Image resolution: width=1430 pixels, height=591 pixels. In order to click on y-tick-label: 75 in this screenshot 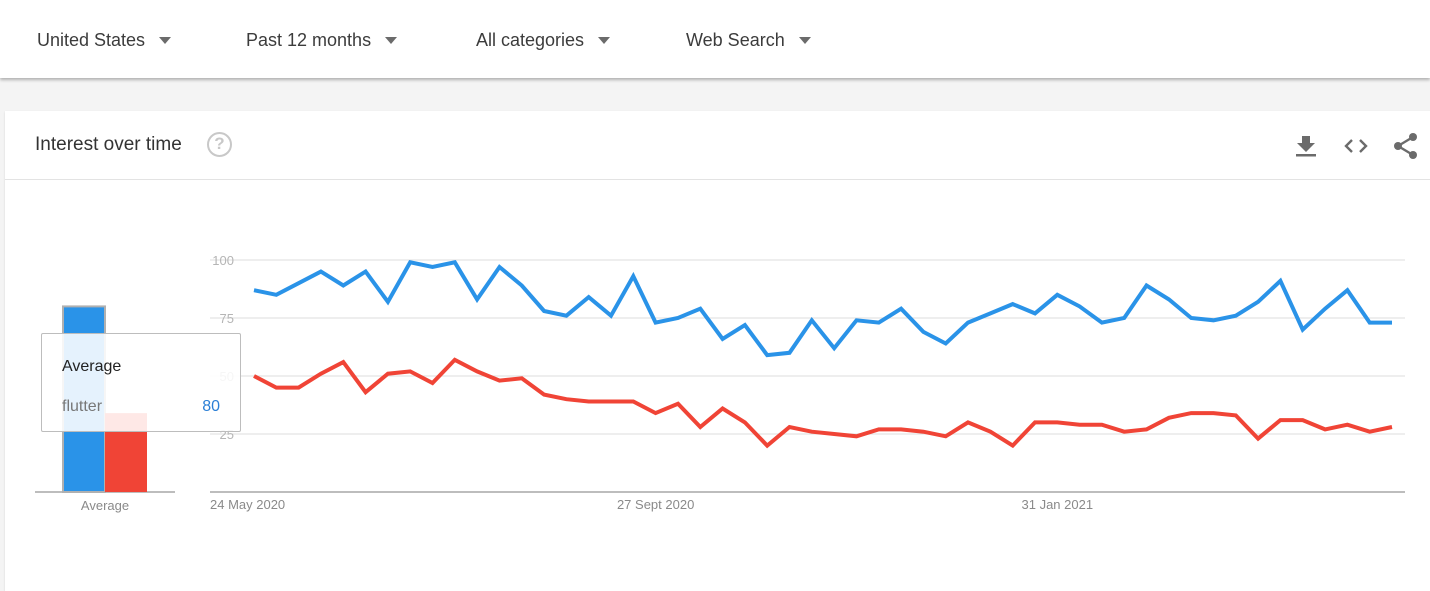, I will do `click(227, 318)`.